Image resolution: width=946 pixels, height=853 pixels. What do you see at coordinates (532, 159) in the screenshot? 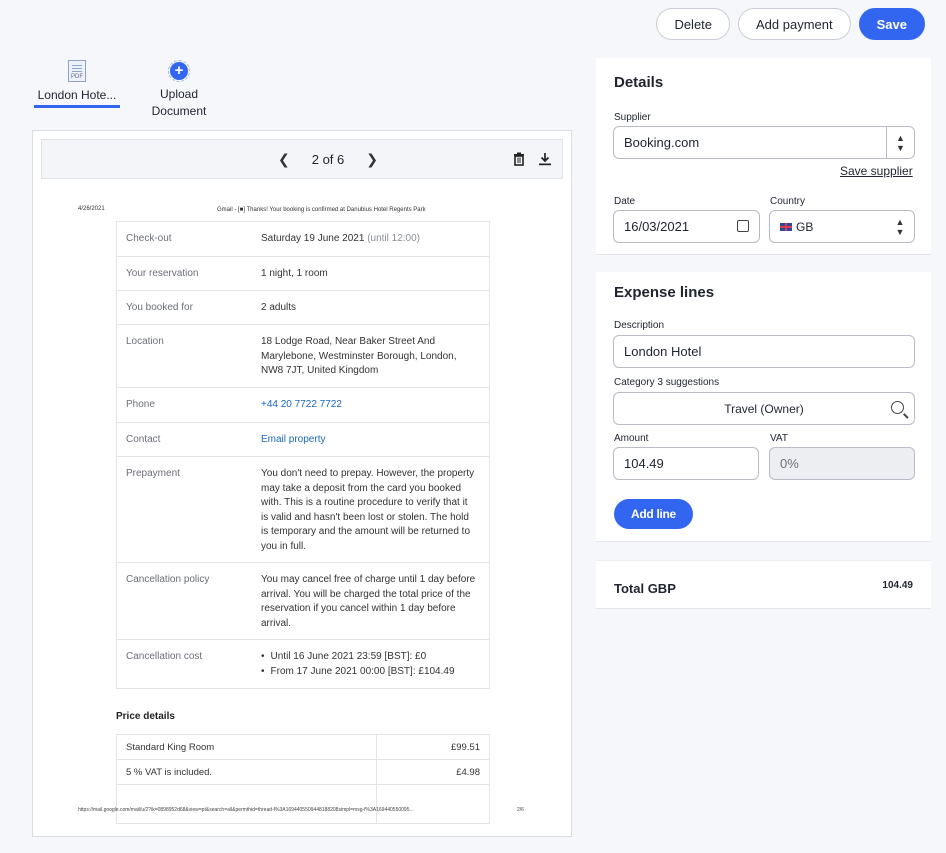
I see `viewer-tools` at bounding box center [532, 159].